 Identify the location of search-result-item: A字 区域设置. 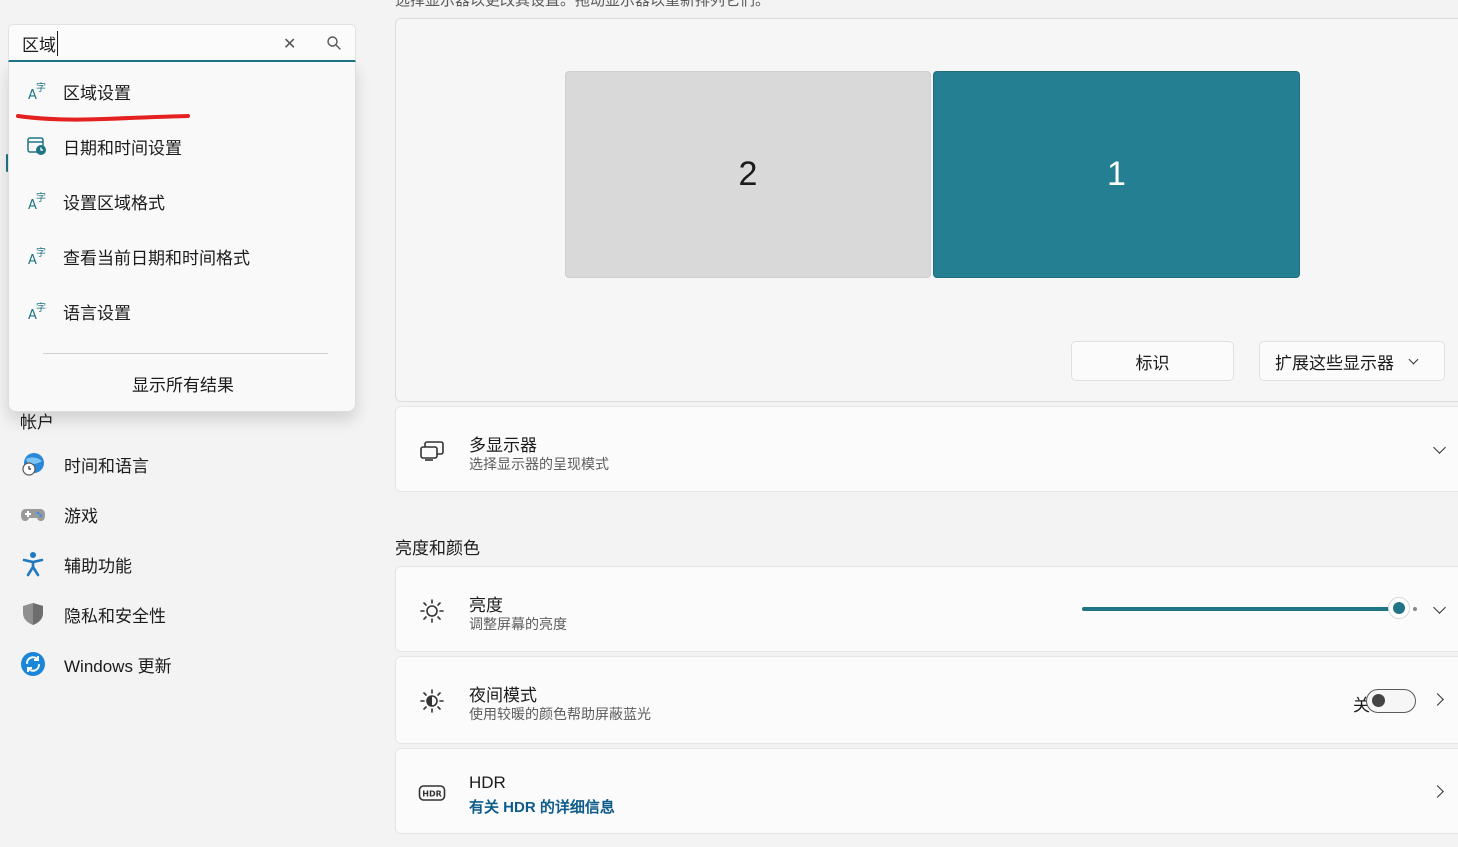
(78, 91).